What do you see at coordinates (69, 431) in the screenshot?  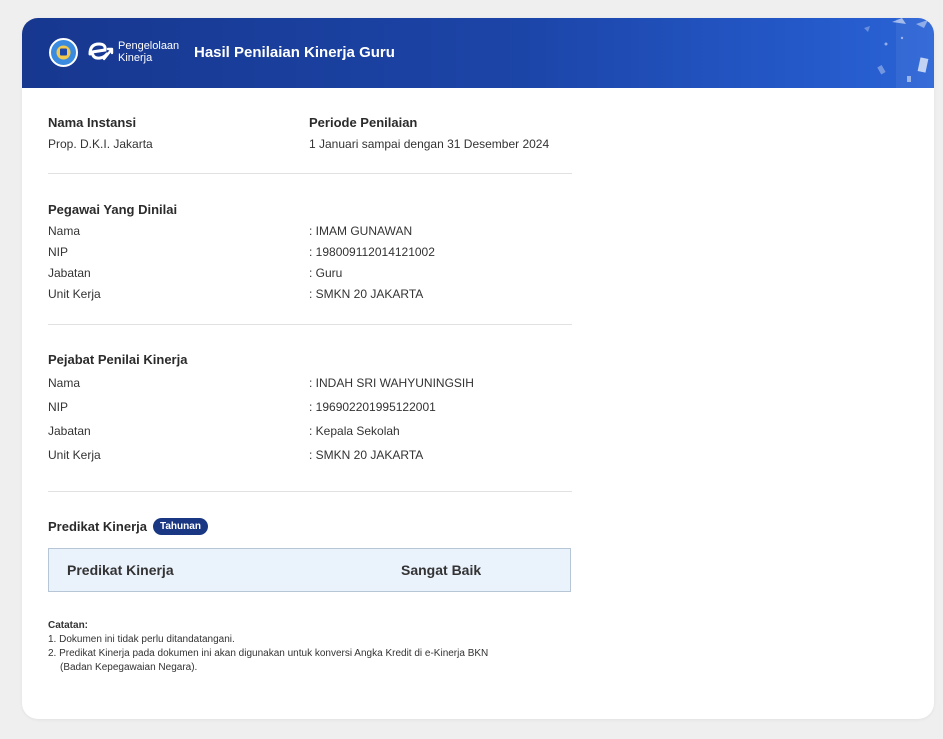 I see `pejabat-key: Jabatan` at bounding box center [69, 431].